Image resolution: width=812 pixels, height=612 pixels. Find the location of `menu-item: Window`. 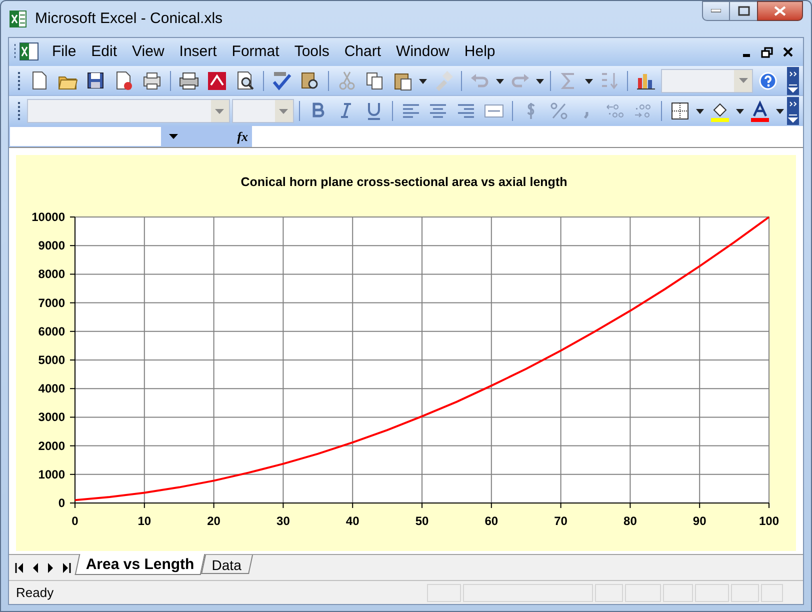

menu-item: Window is located at coordinates (422, 52).